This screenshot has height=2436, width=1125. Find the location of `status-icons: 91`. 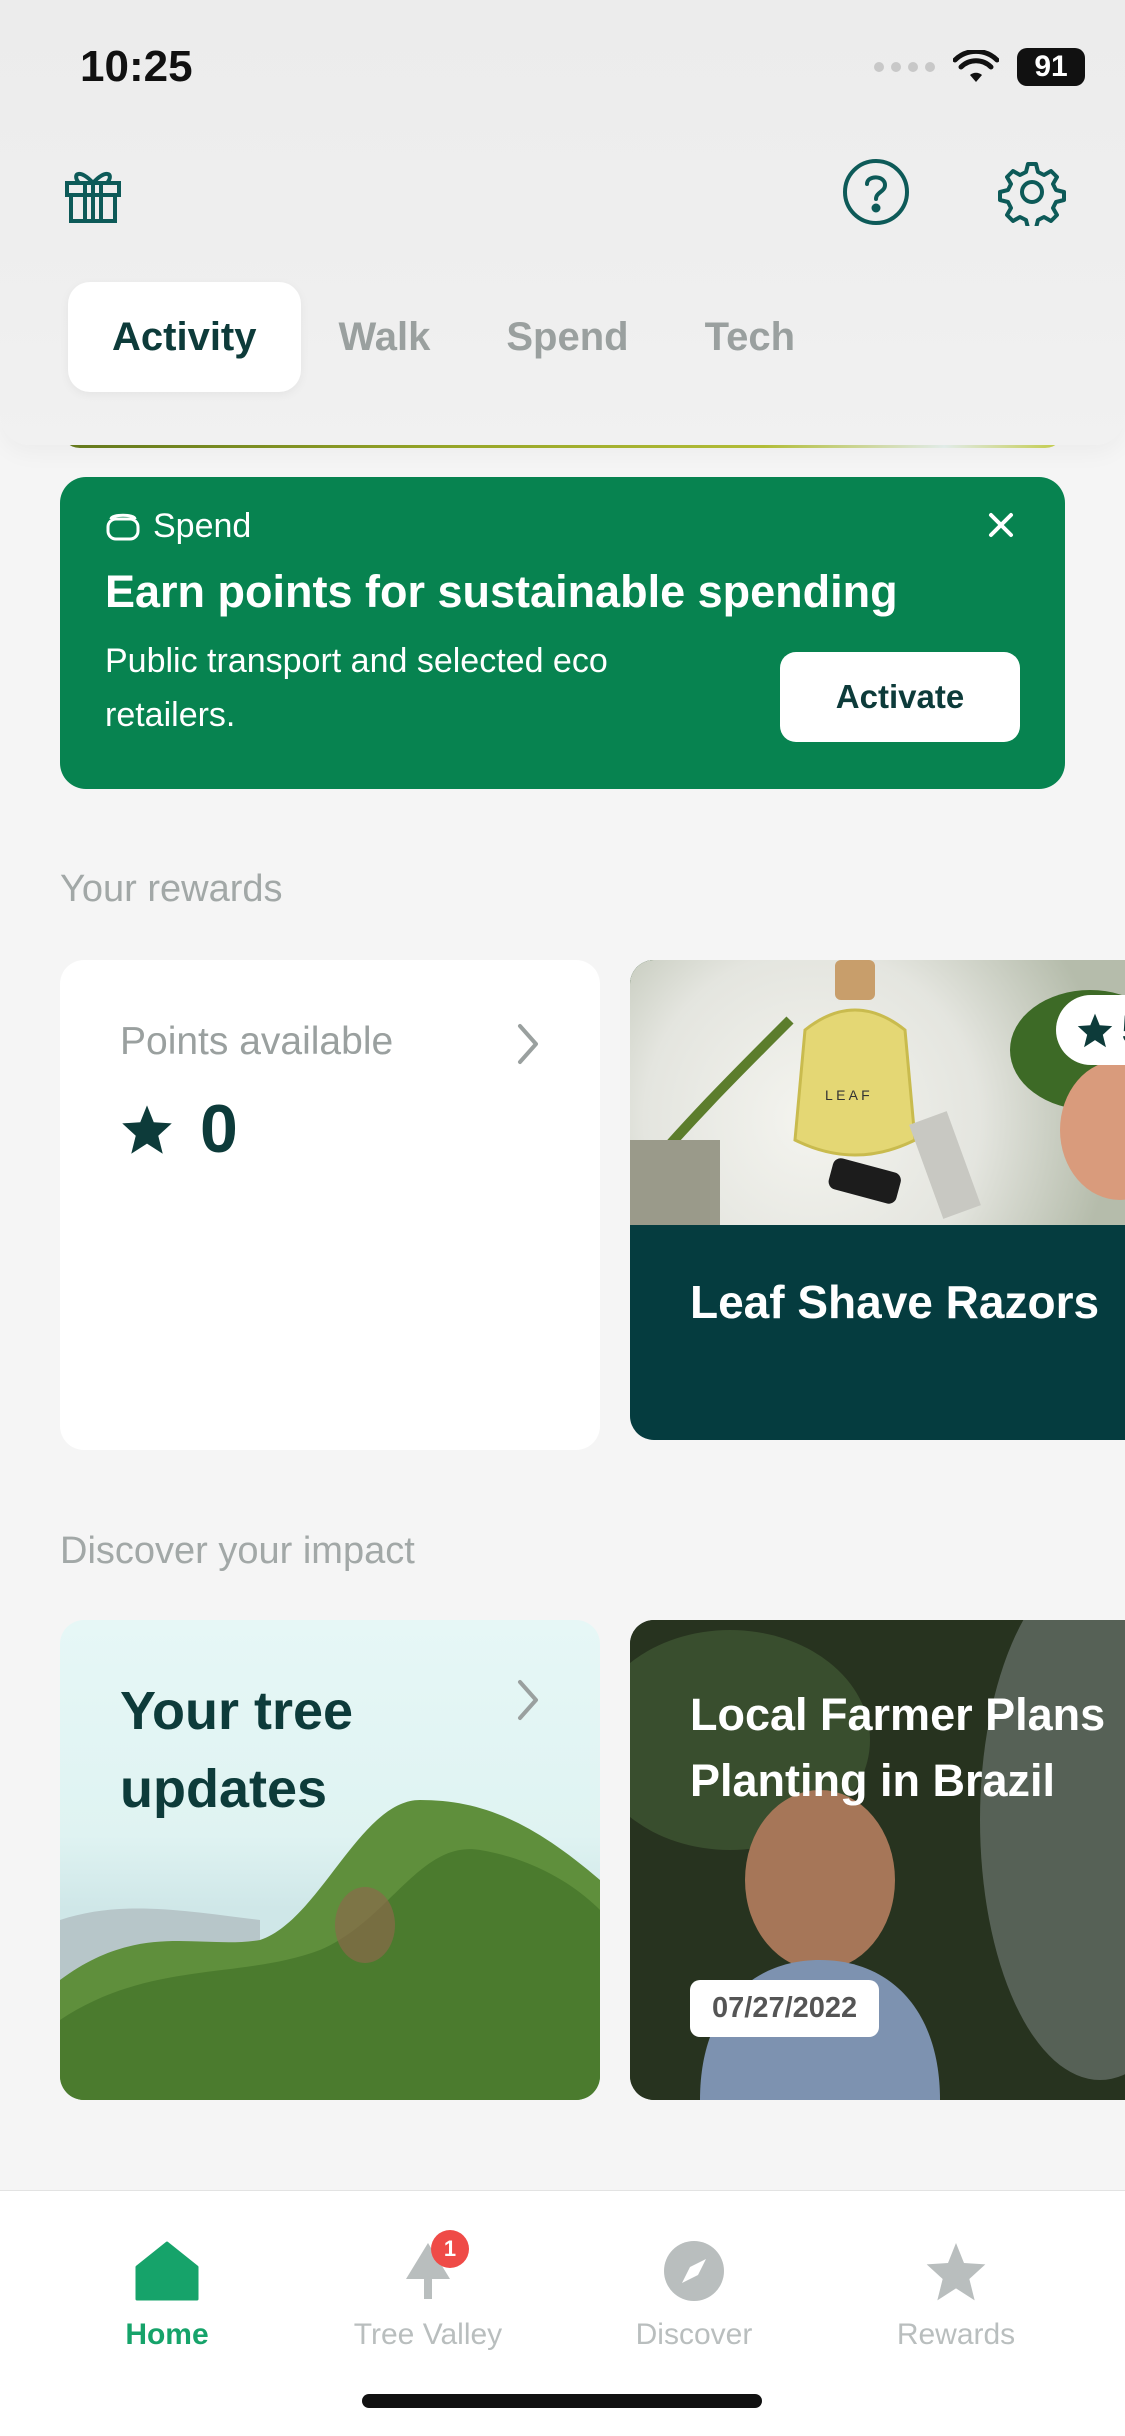

status-icons: 91 is located at coordinates (979, 67).